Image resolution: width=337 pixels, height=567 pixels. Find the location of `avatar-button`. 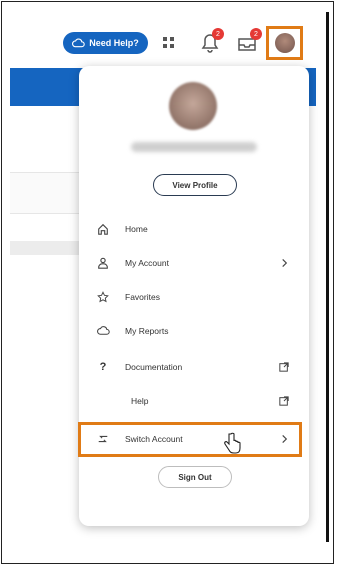

avatar-button is located at coordinates (284, 43).